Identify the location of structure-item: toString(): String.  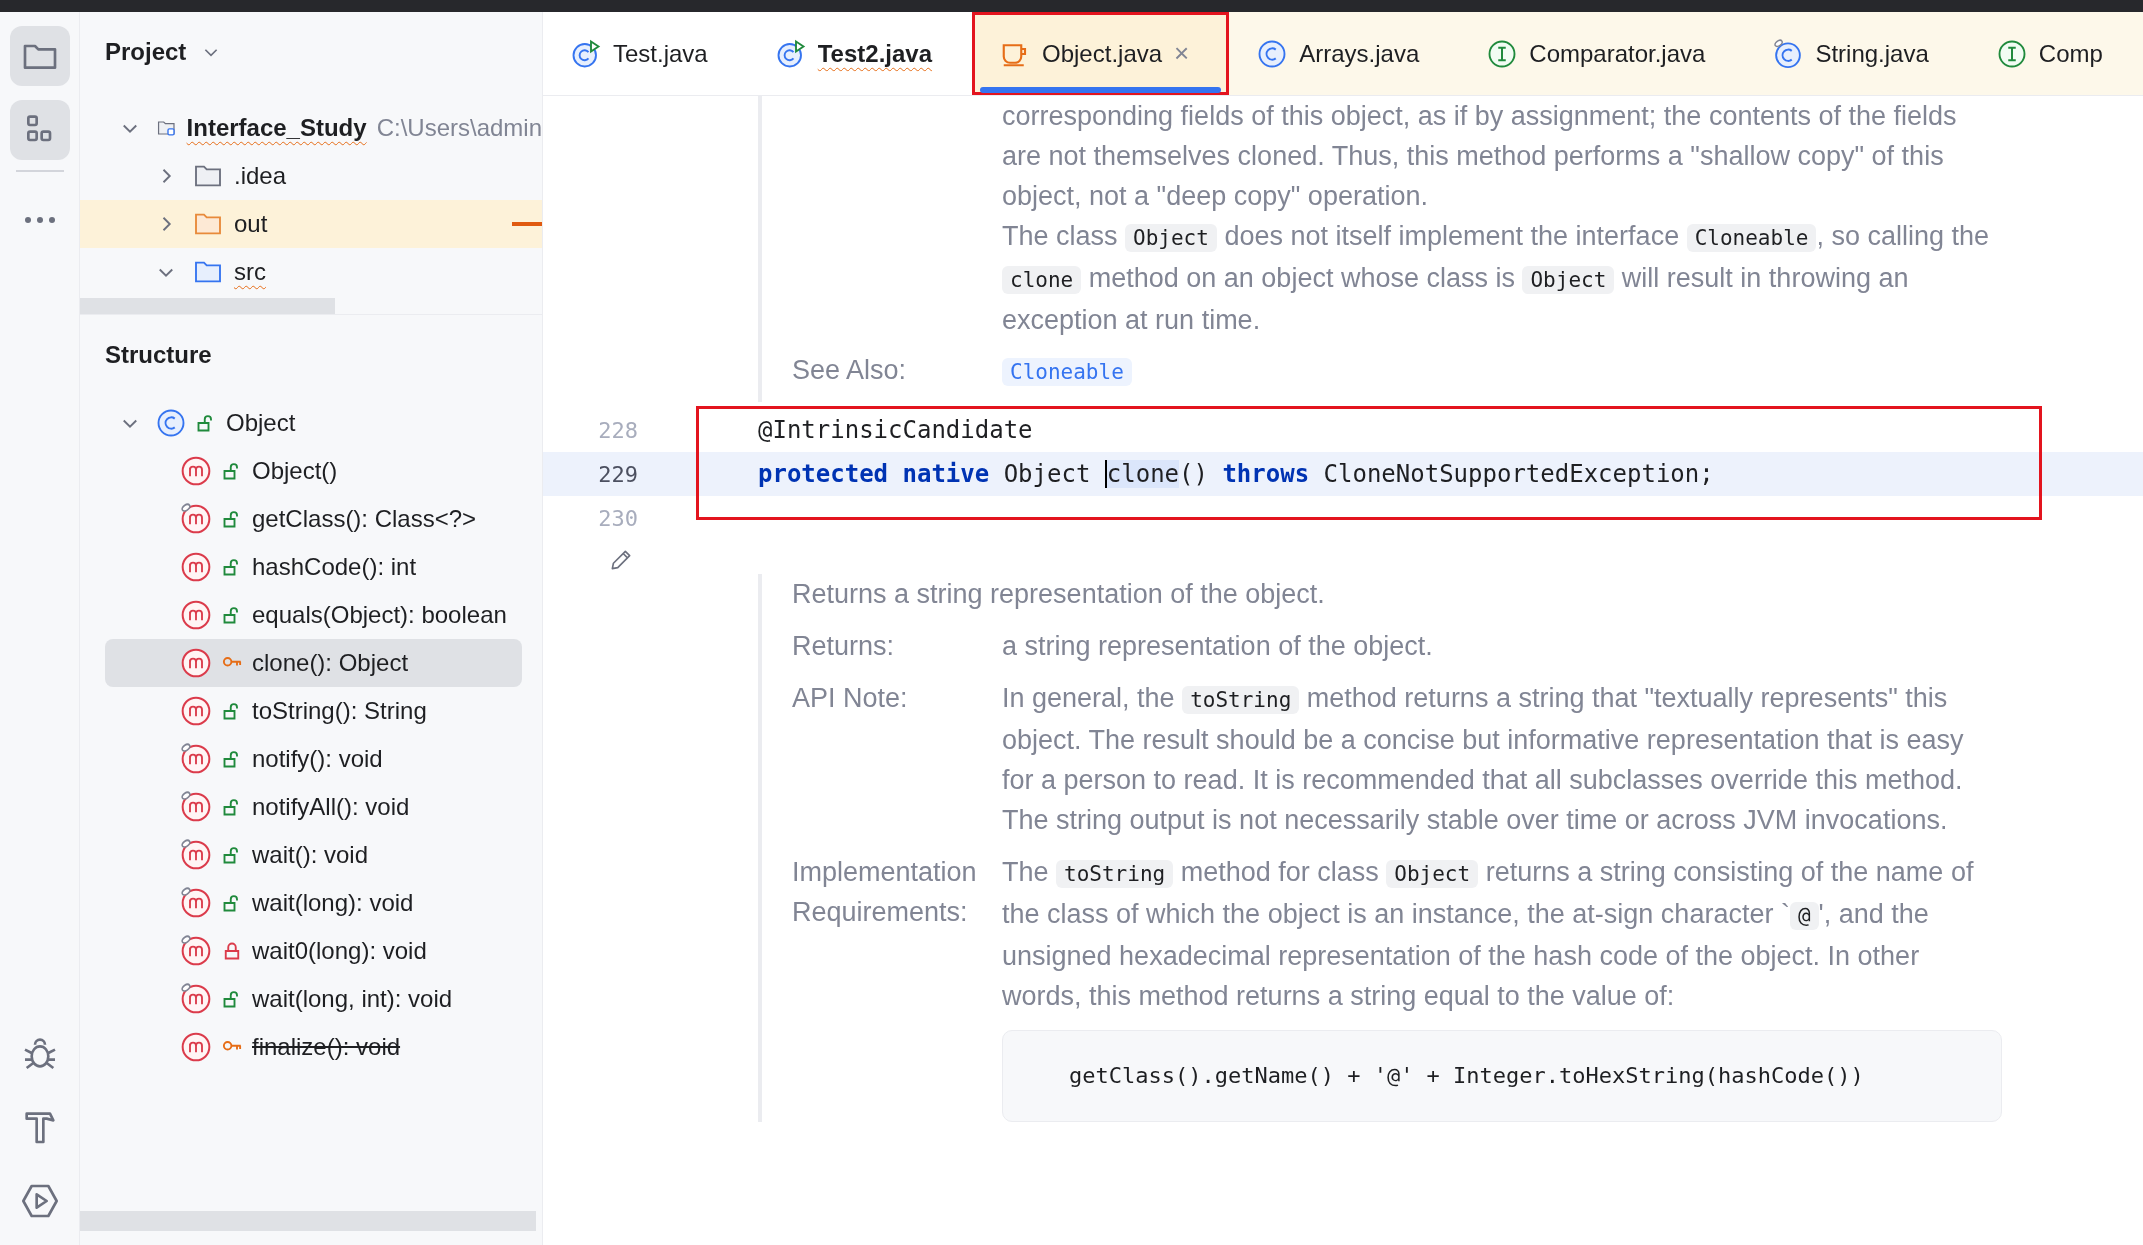
(313, 711).